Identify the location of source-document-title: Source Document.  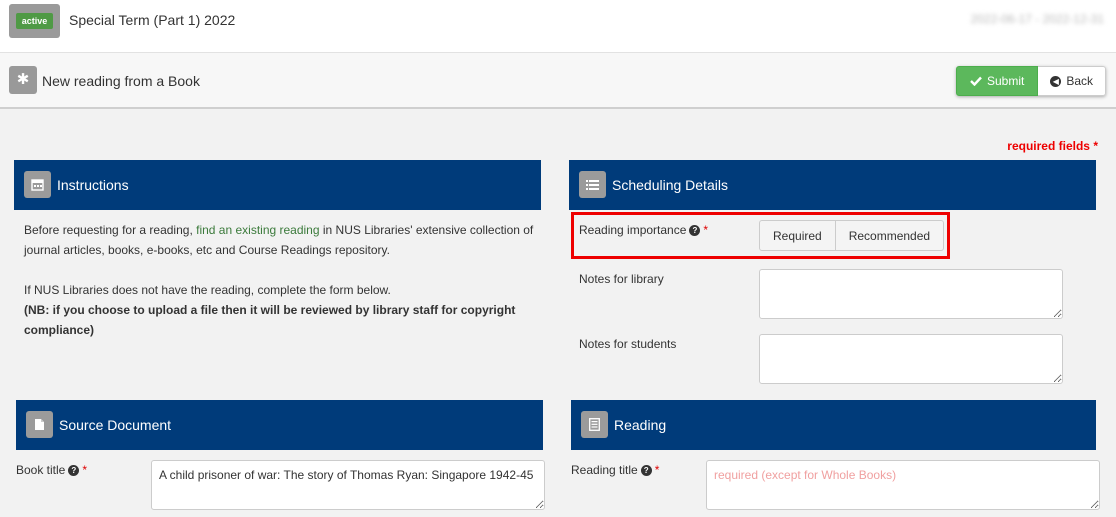
(115, 425).